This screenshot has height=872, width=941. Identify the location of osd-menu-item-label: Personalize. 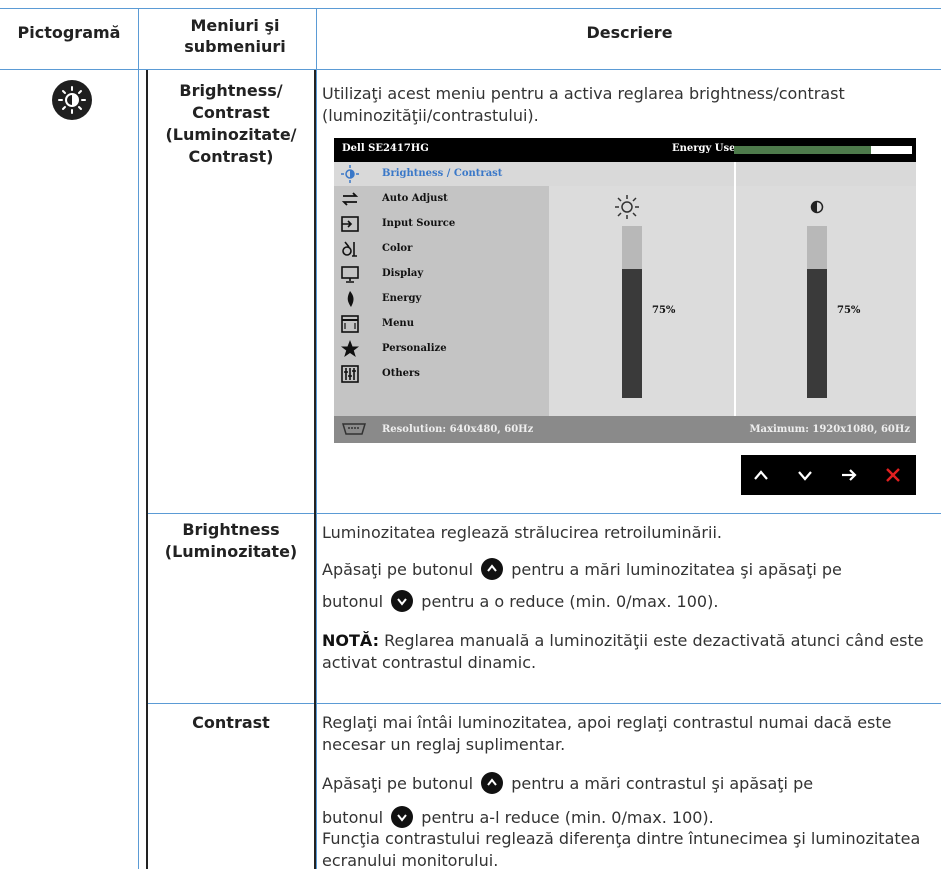
(414, 348).